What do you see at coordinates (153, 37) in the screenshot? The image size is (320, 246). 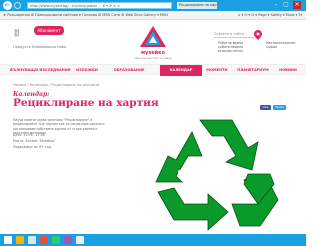 I see `brand-logo-icon` at bounding box center [153, 37].